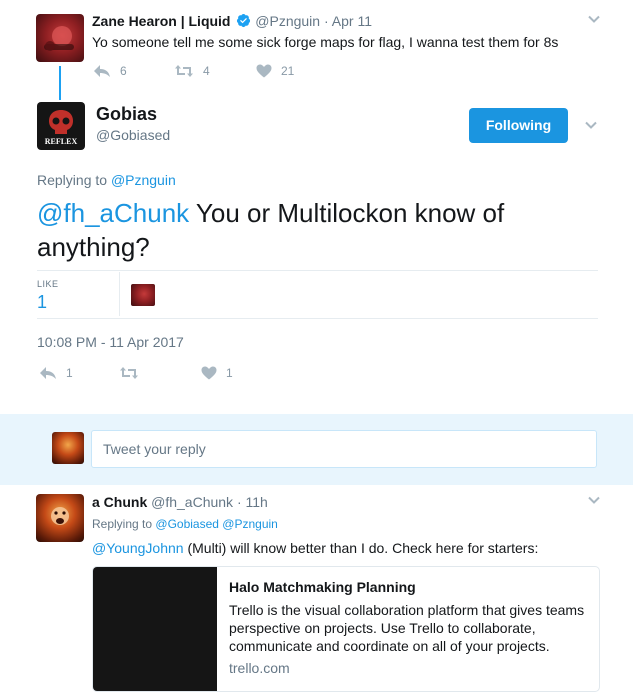 Image resolution: width=633 pixels, height=698 pixels. Describe the element at coordinates (192, 502) in the screenshot. I see `reply-author-handle: @fh_aChunk` at that location.